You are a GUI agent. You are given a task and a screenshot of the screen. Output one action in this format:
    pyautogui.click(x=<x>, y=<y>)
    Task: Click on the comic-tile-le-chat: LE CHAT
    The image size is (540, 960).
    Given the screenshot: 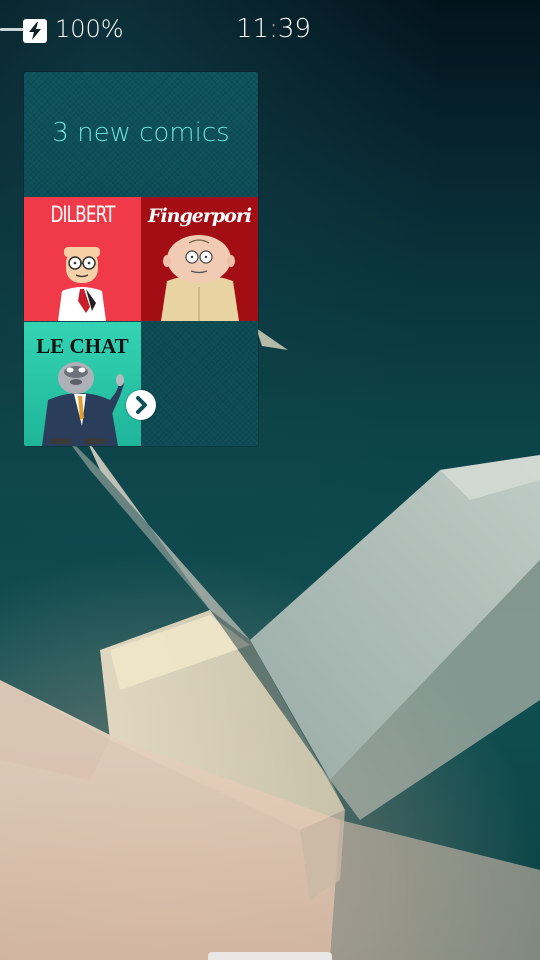 What is the action you would take?
    pyautogui.click(x=82, y=384)
    